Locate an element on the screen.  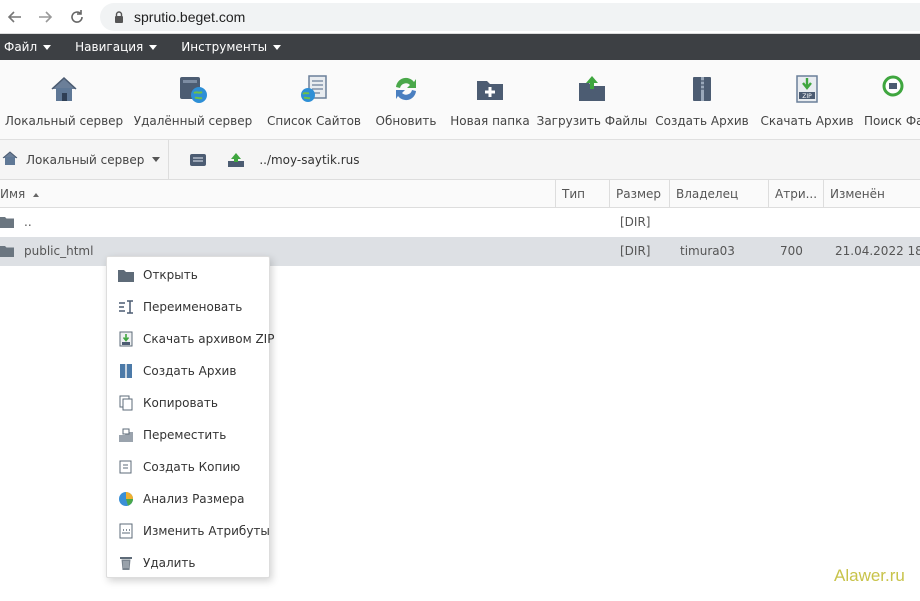
ctx-label: Переместить is located at coordinates (185, 435).